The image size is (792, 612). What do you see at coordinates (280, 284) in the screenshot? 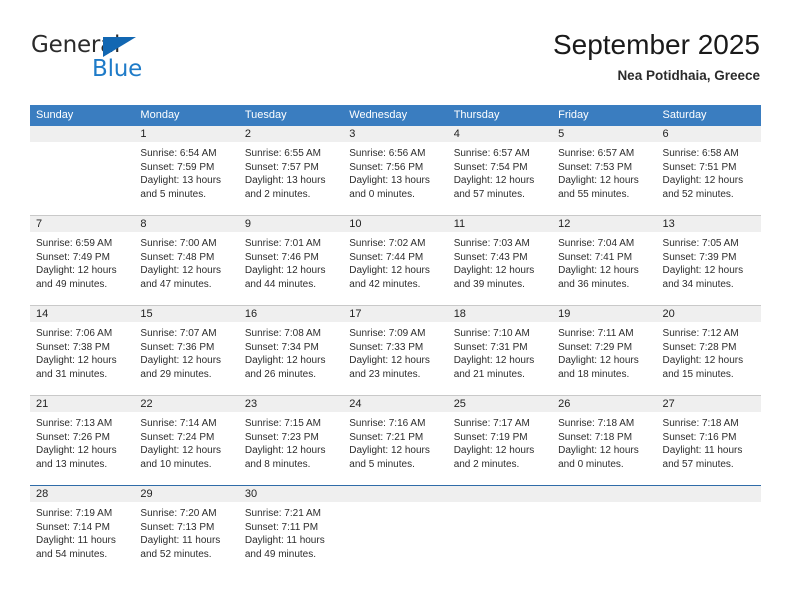
I see `daylight-line2: and 44 minutes.` at bounding box center [280, 284].